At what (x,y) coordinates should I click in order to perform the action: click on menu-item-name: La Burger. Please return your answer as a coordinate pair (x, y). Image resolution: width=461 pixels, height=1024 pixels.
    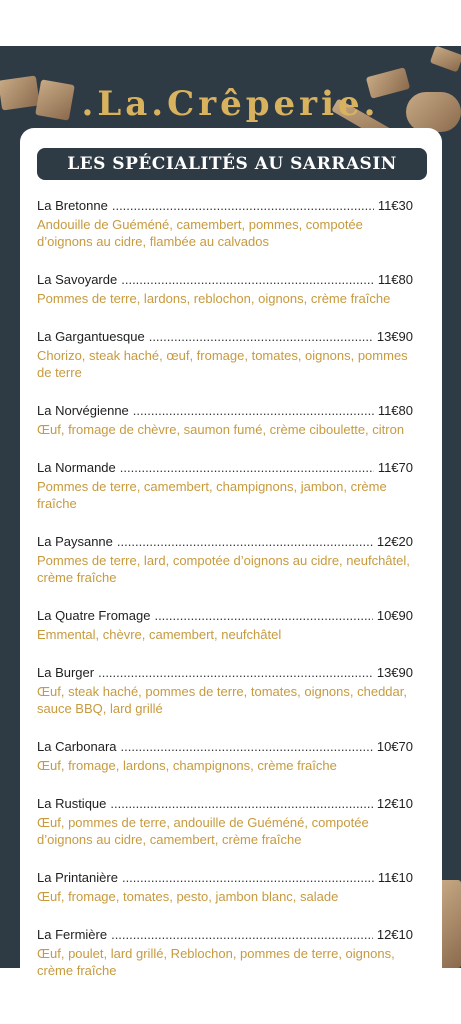
    Looking at the image, I should click on (66, 672).